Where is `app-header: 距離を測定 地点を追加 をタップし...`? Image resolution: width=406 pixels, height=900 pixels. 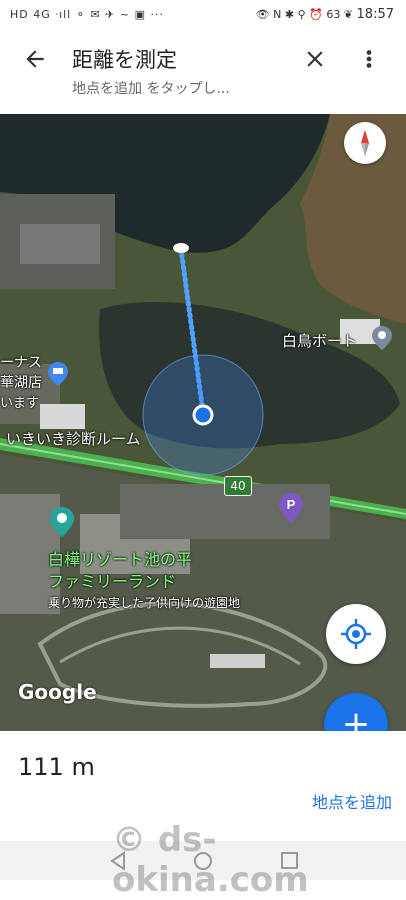
app-header: 距離を測定 地点を追加 をタップし... is located at coordinates (203, 72).